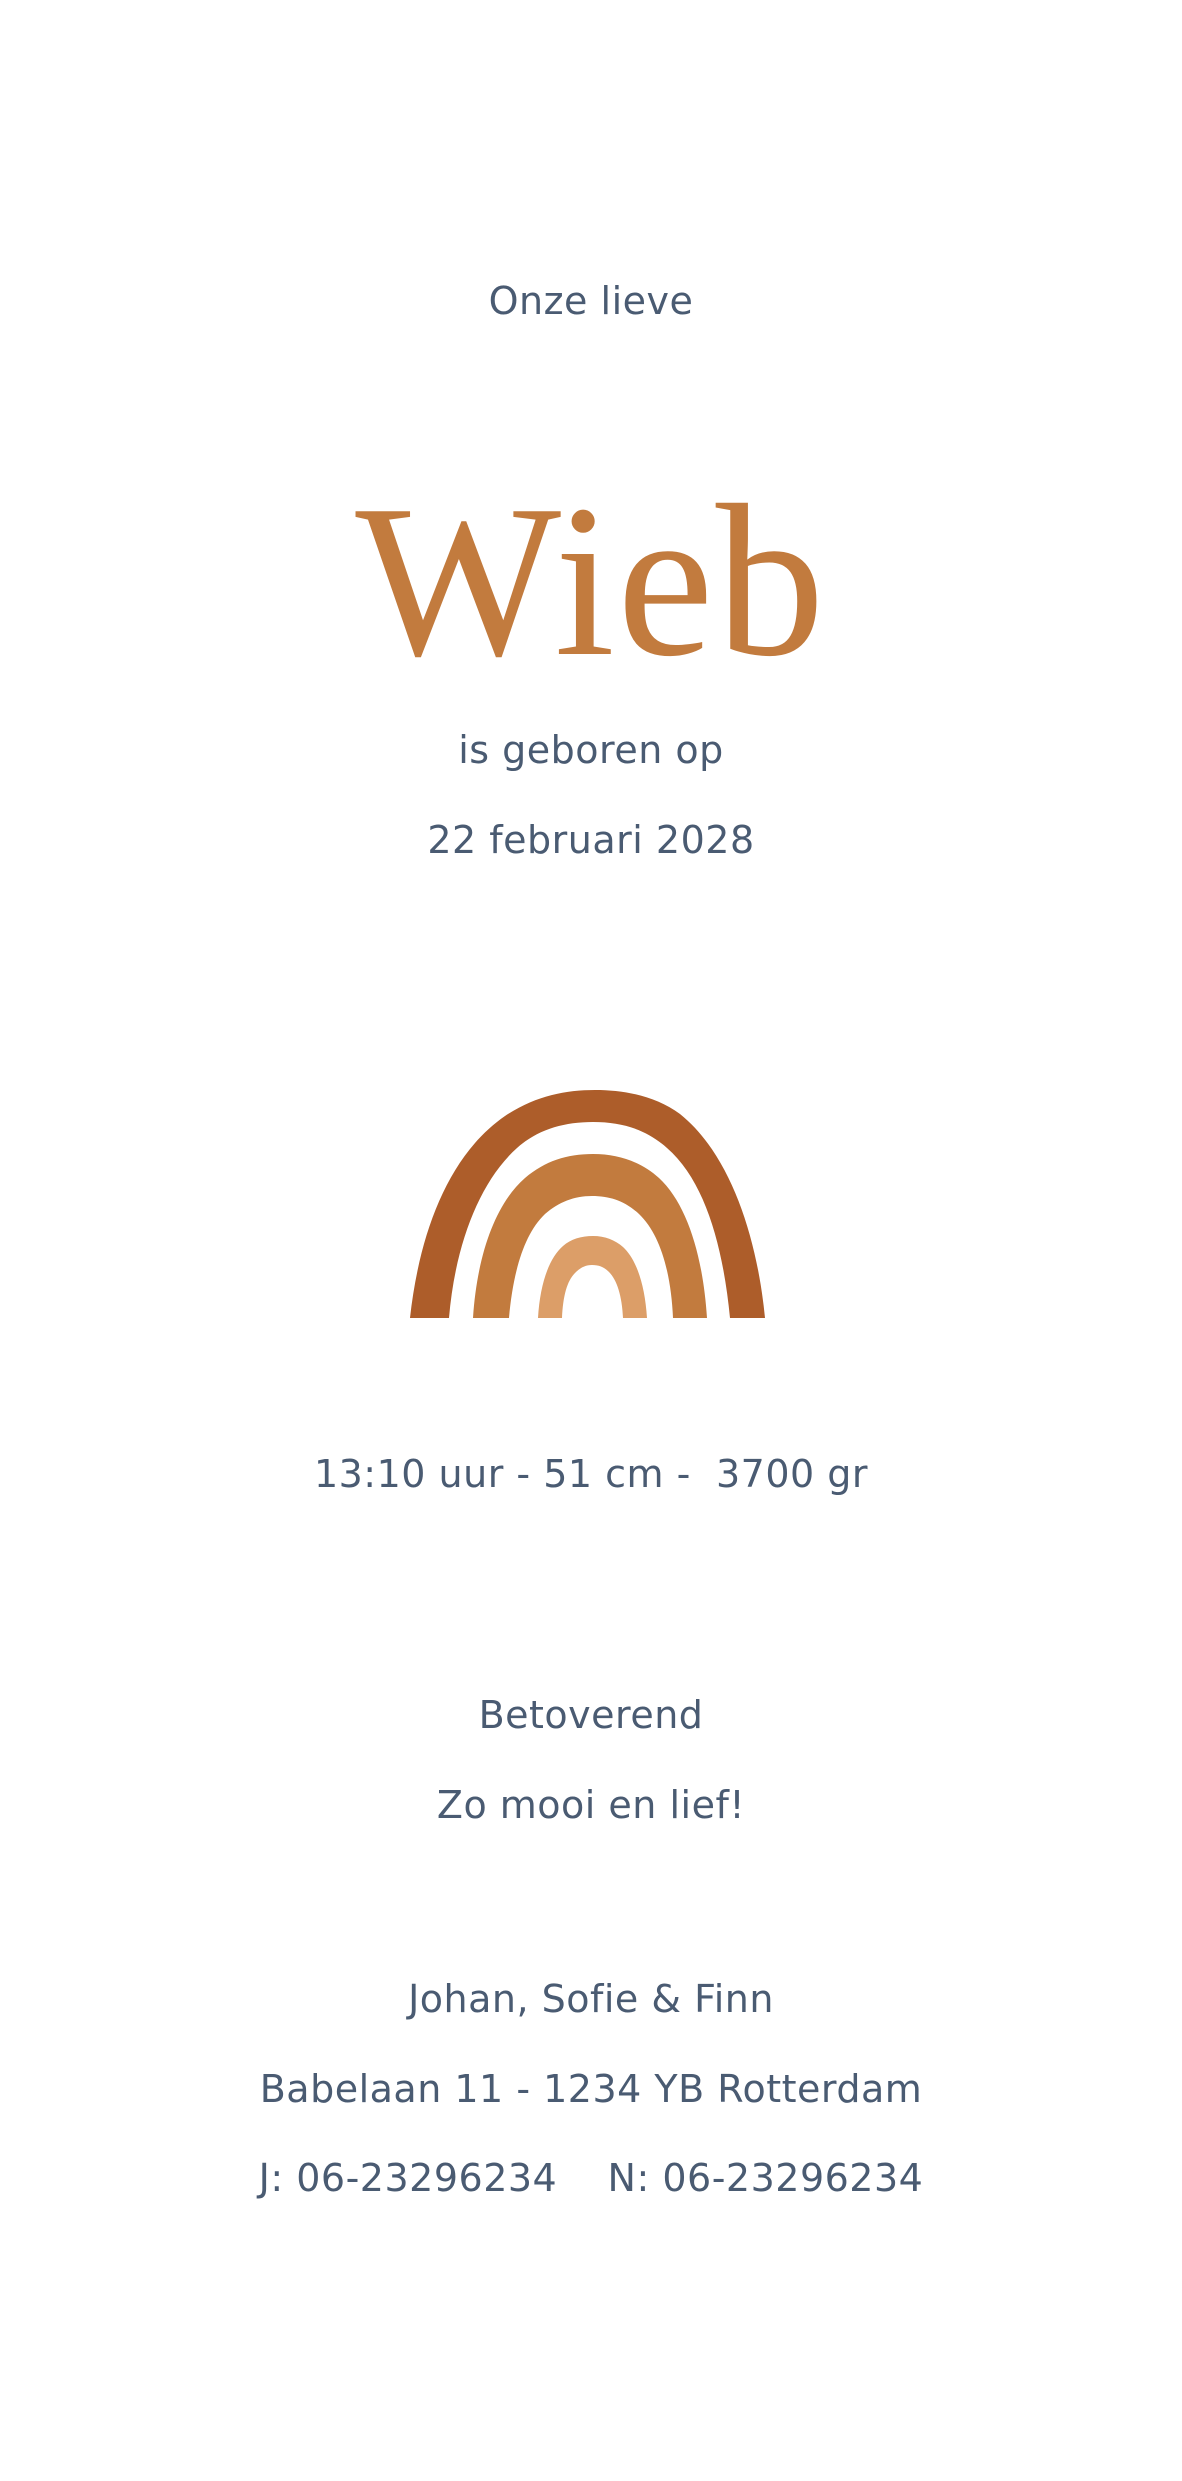  Describe the element at coordinates (591, 301) in the screenshot. I see `intro-text: Onze lieve` at that location.